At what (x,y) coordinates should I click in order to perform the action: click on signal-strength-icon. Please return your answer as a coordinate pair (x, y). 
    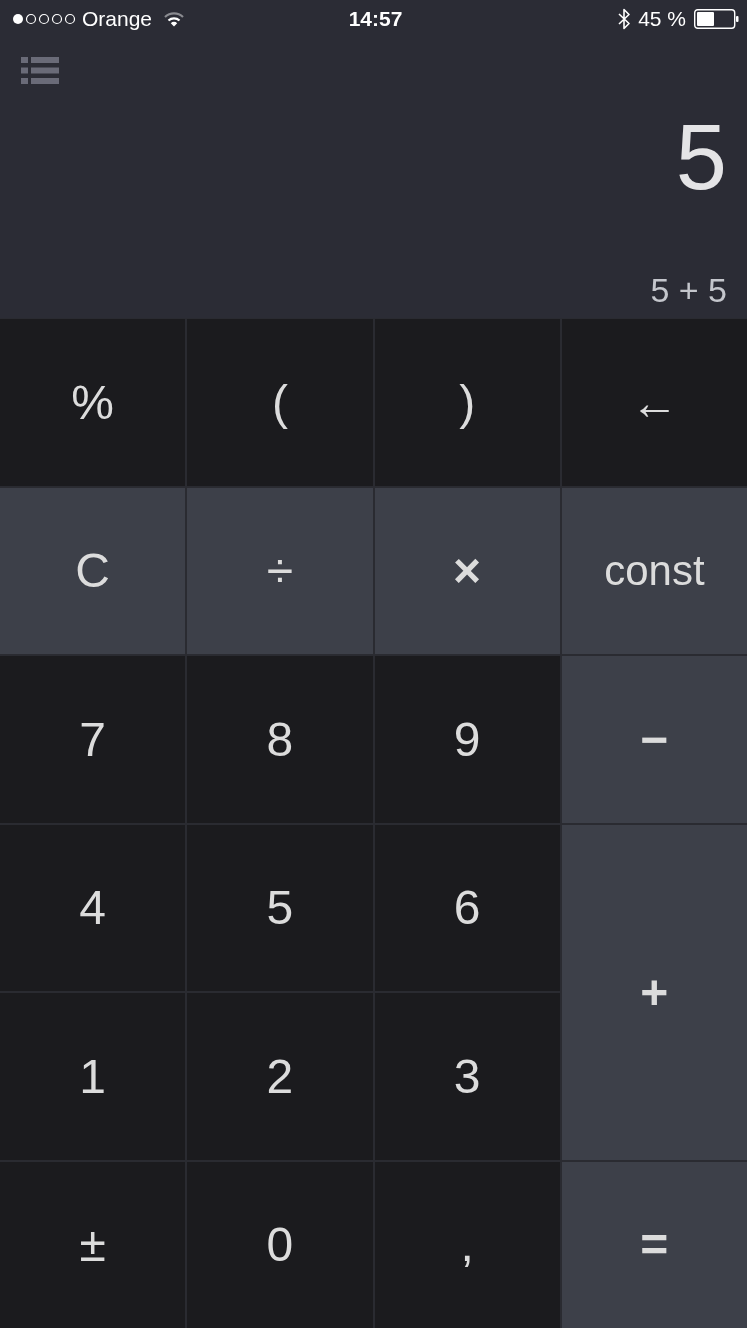
    Looking at the image, I should click on (44, 19).